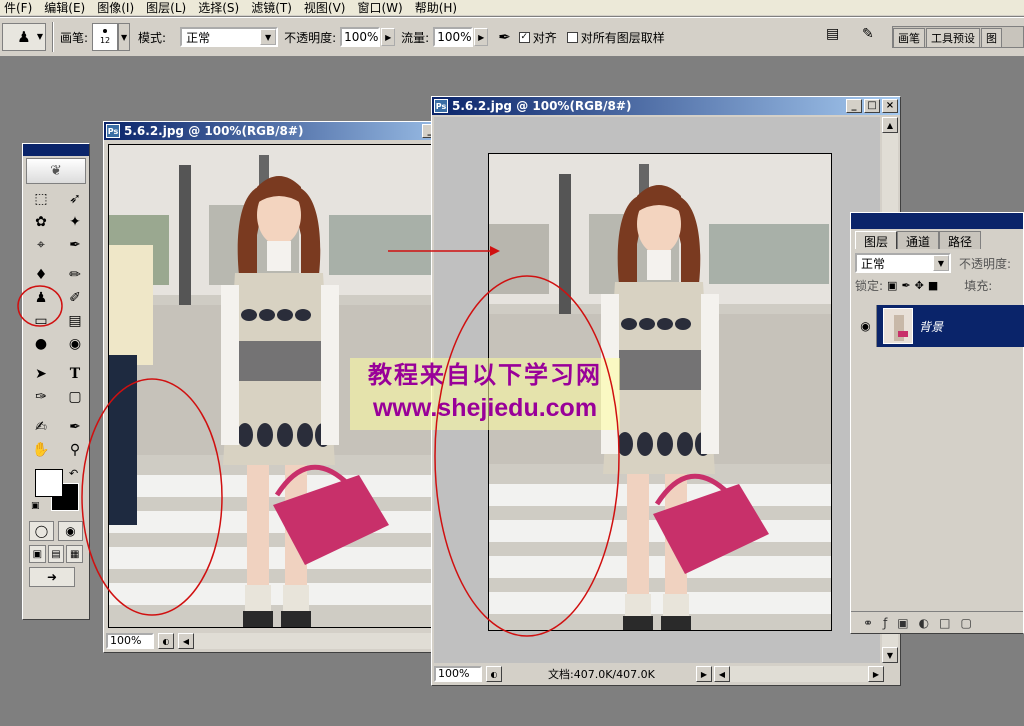 This screenshot has height=726, width=1024. Describe the element at coordinates (52, 577) in the screenshot. I see `jump-to-imageready-icon: ➜` at that location.